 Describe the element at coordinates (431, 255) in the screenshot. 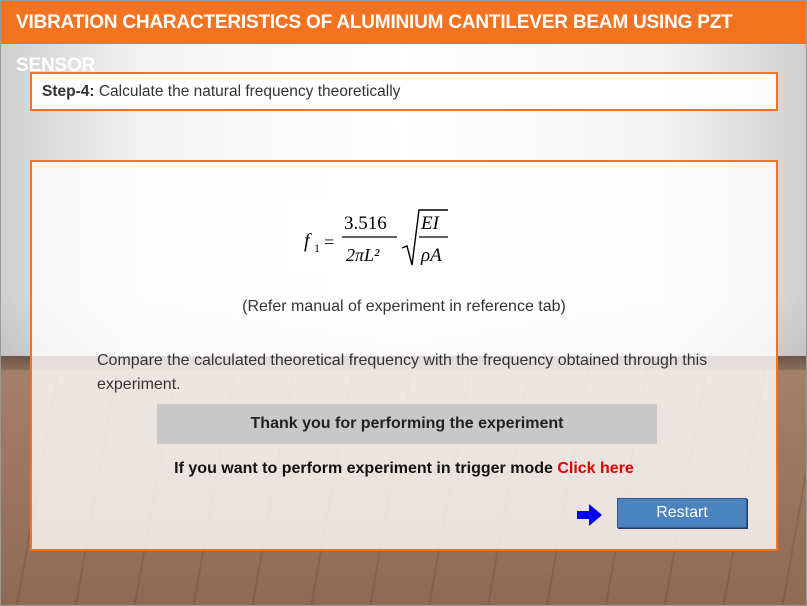

I see `formula-root-denominator: ρA` at that location.